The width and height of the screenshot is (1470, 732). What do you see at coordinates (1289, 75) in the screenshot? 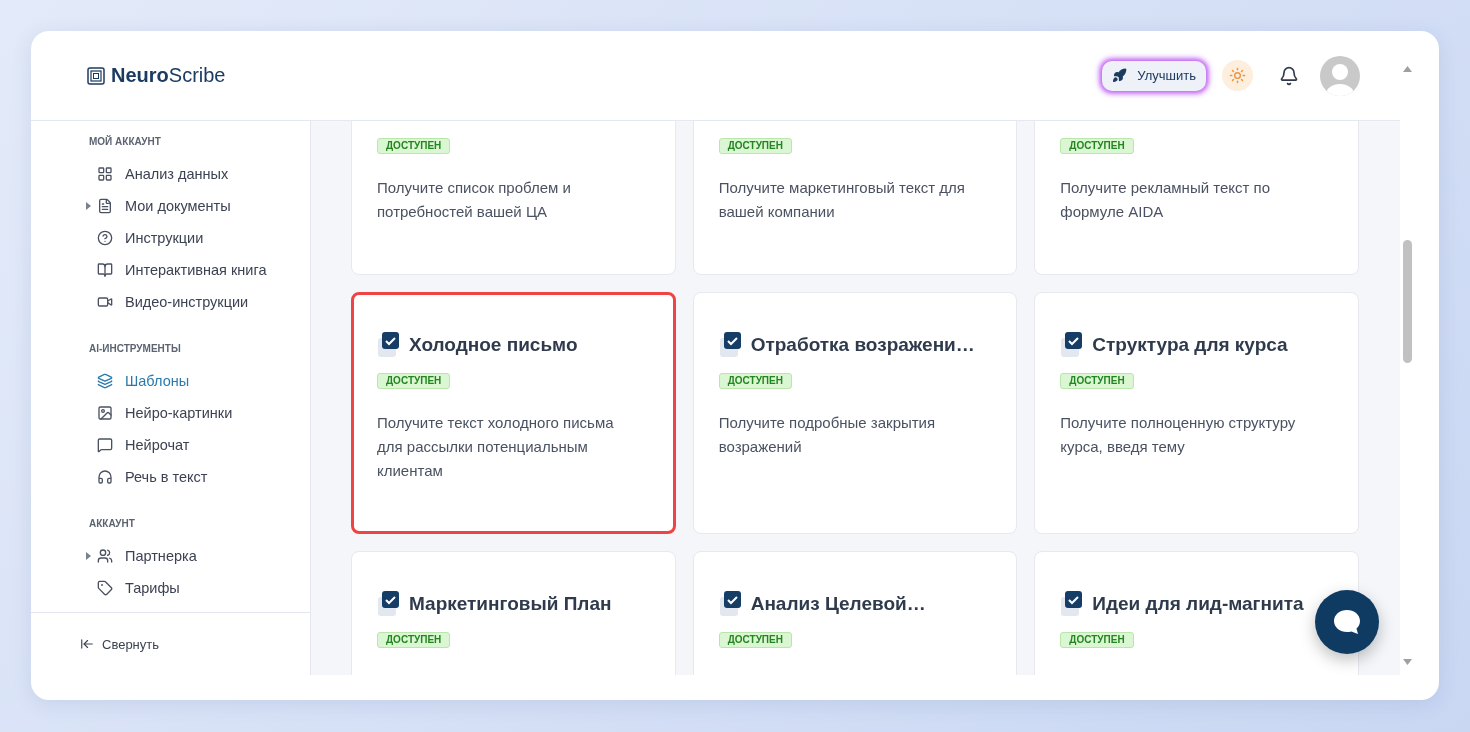
I see `bell-icon` at bounding box center [1289, 75].